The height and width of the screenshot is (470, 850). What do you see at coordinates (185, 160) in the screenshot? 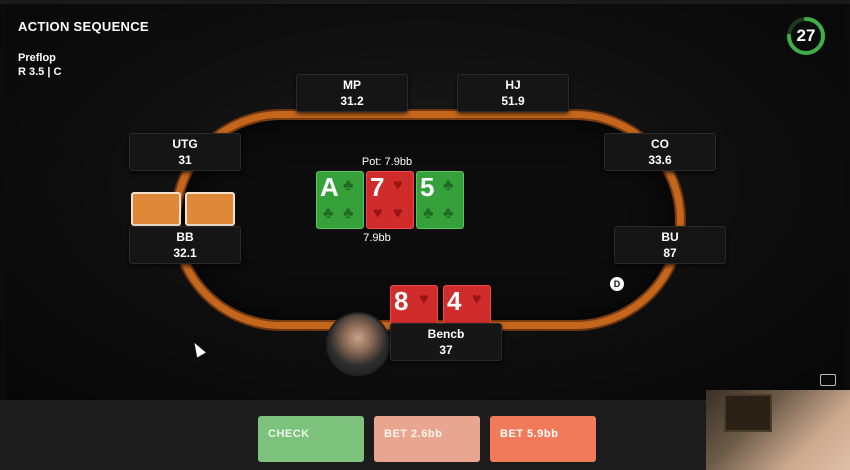
I see `seat-stack: 31` at bounding box center [185, 160].